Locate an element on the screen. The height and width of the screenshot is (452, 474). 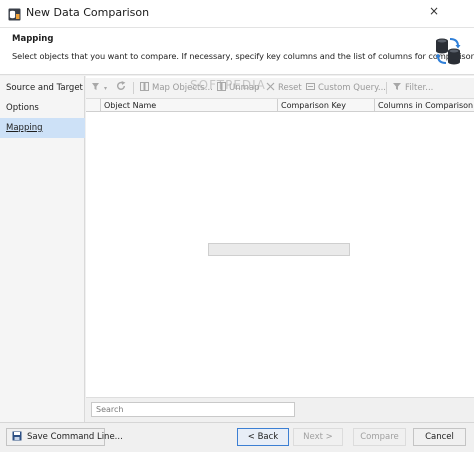
map-objects-icon is located at coordinates (144, 86).